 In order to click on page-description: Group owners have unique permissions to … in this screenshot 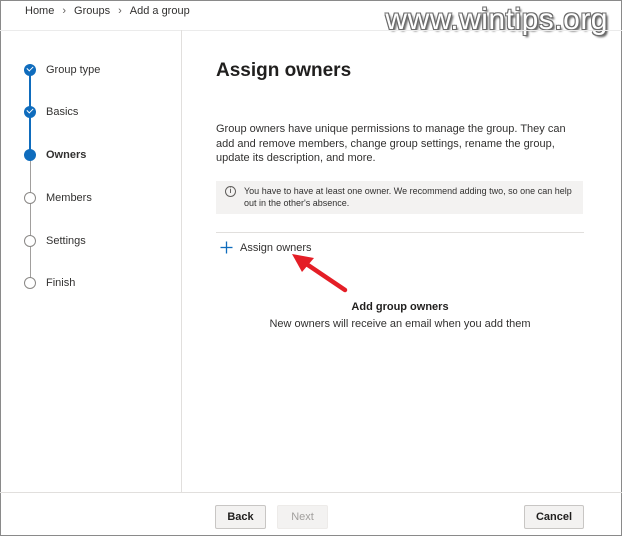, I will do `click(391, 143)`.